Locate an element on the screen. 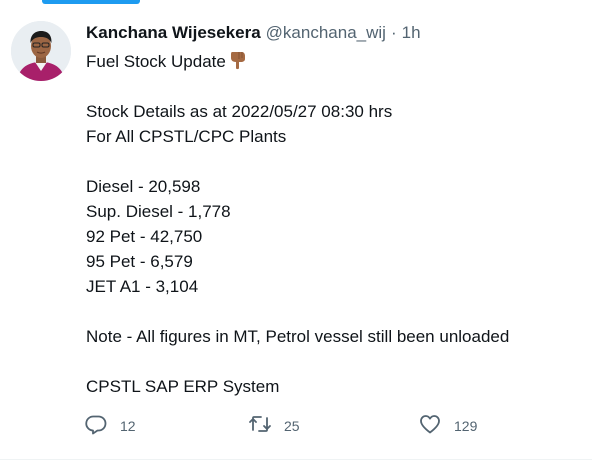  retweet-button: 25 is located at coordinates (274, 425).